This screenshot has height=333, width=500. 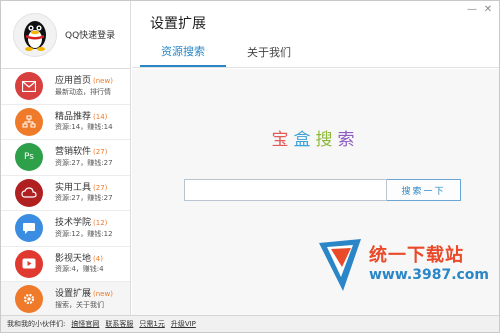 What do you see at coordinates (36, 324) in the screenshot?
I see `footer-label: 我和我的小伙伴们:` at bounding box center [36, 324].